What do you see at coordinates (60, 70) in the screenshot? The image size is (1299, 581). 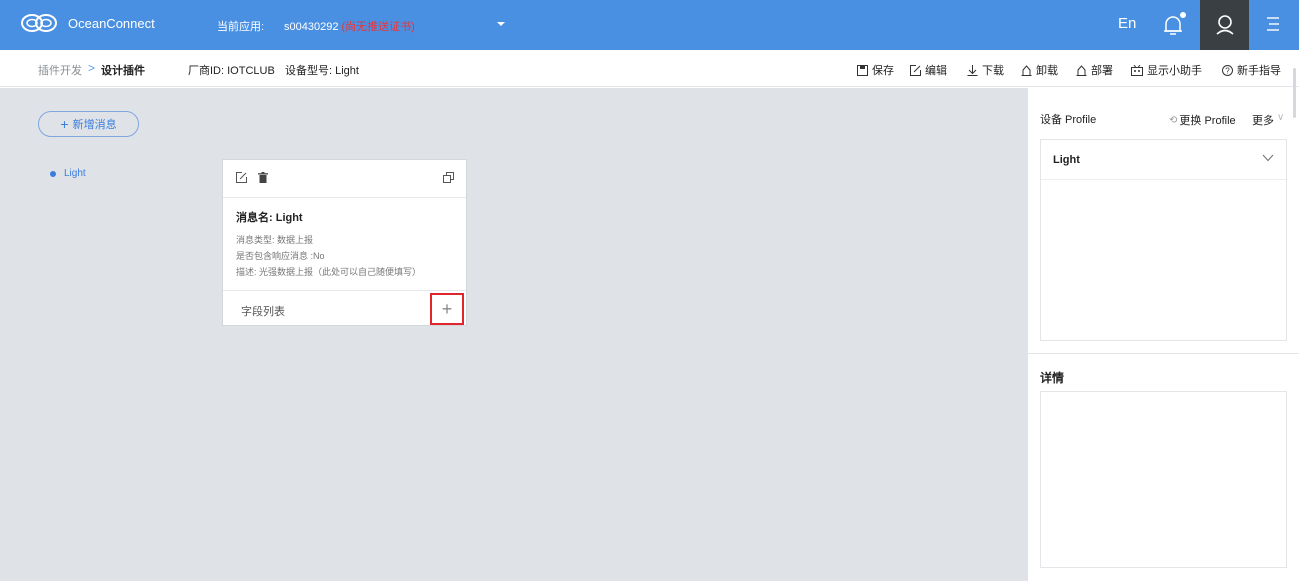 I see `breadcrumb-plugin-dev: 插件开发` at bounding box center [60, 70].